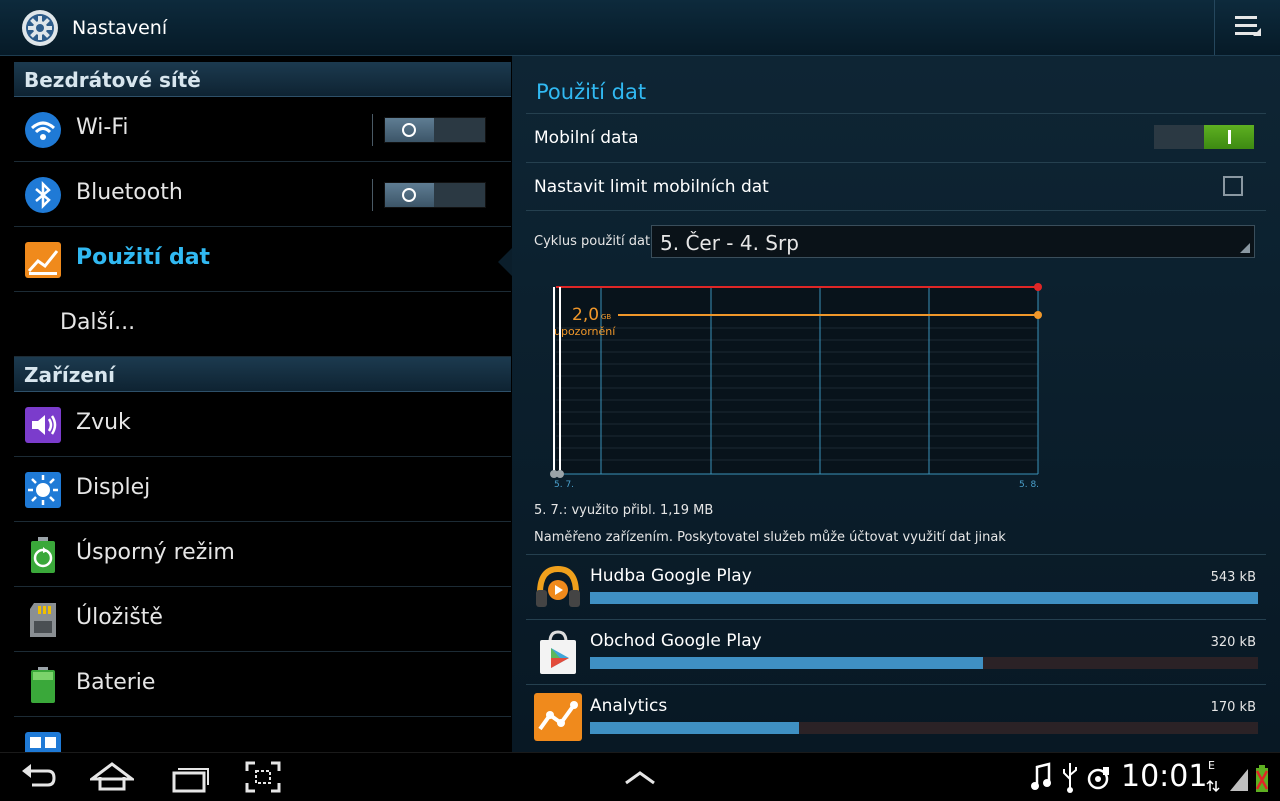 This screenshot has height=801, width=1280. I want to click on app-name: Analytics, so click(629, 706).